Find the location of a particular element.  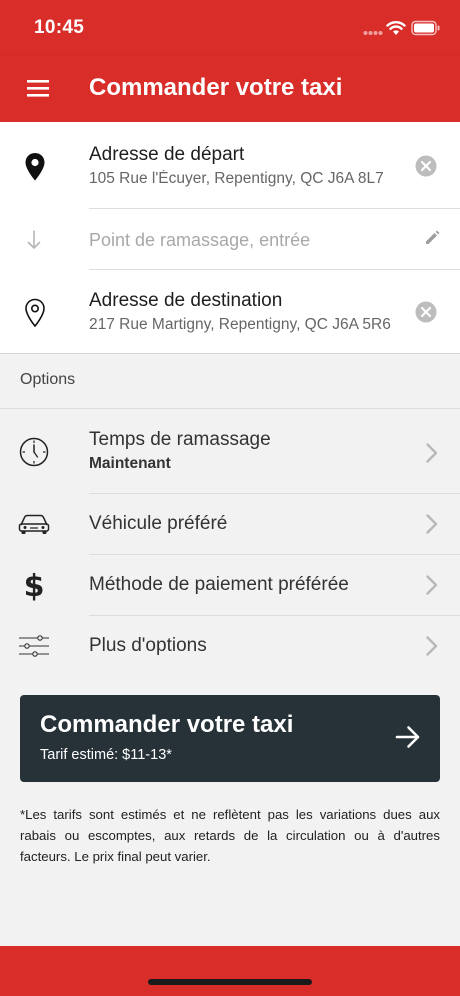

destination-address: 217 Rue Martigny, Repentigny, QC J6A 5R6 is located at coordinates (240, 324).